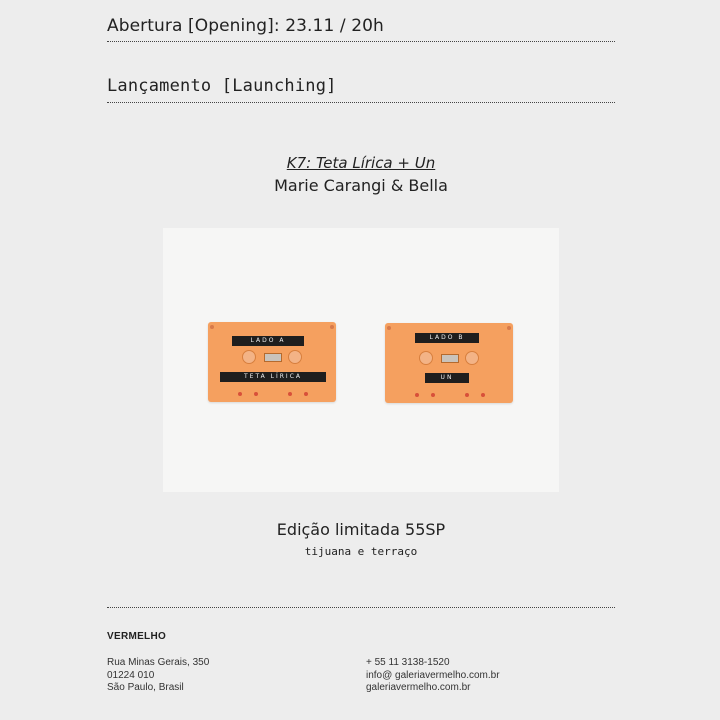 The width and height of the screenshot is (720, 720). Describe the element at coordinates (158, 662) in the screenshot. I see `address-street: Rua Minas Gerais, 350` at that location.